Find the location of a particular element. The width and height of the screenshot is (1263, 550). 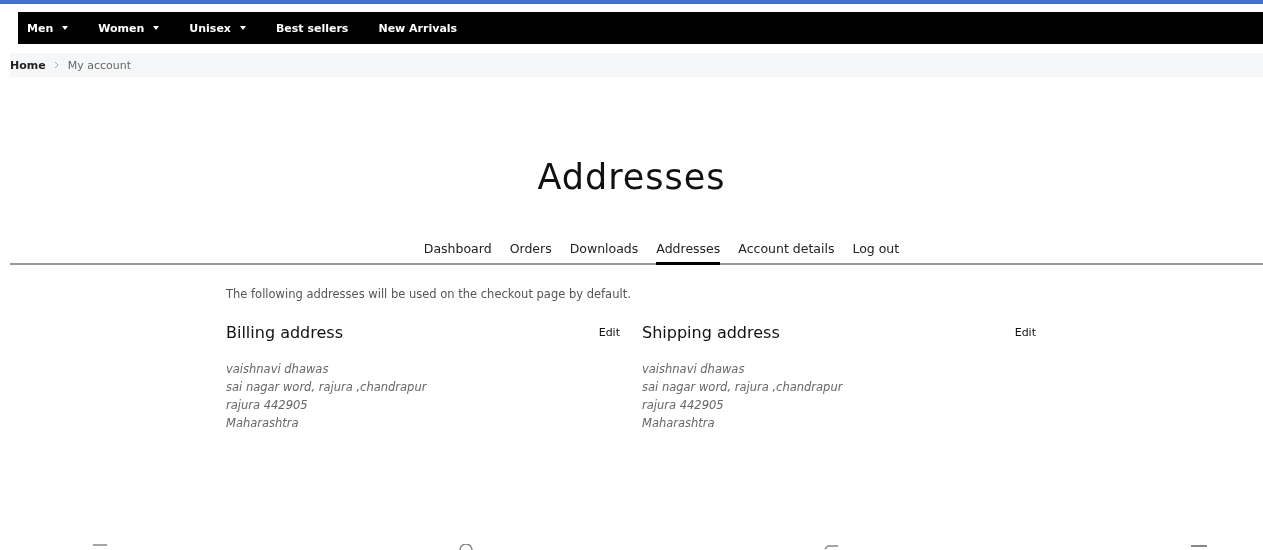

breadcrumb-link: My account is located at coordinates (99, 65).